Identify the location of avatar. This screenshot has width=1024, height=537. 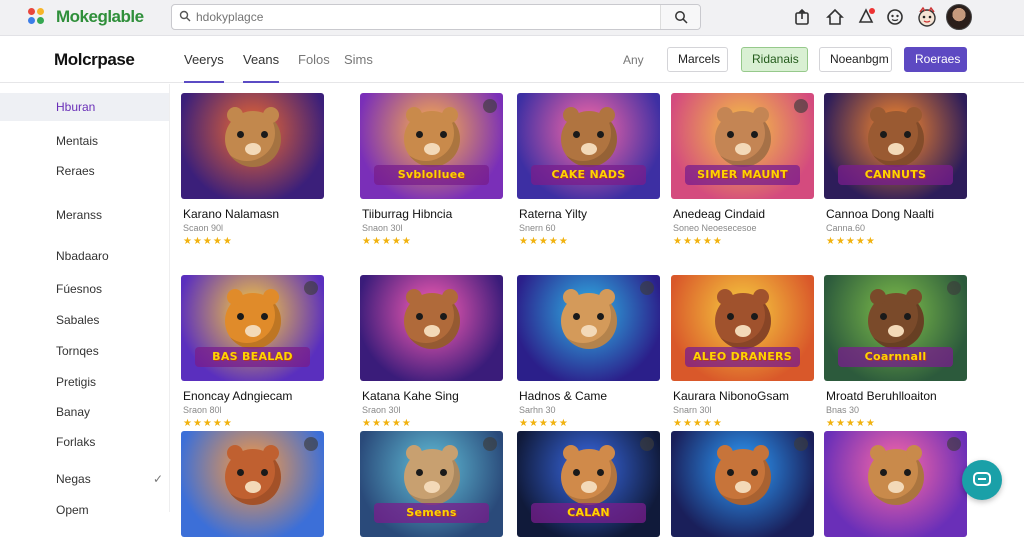
(959, 17).